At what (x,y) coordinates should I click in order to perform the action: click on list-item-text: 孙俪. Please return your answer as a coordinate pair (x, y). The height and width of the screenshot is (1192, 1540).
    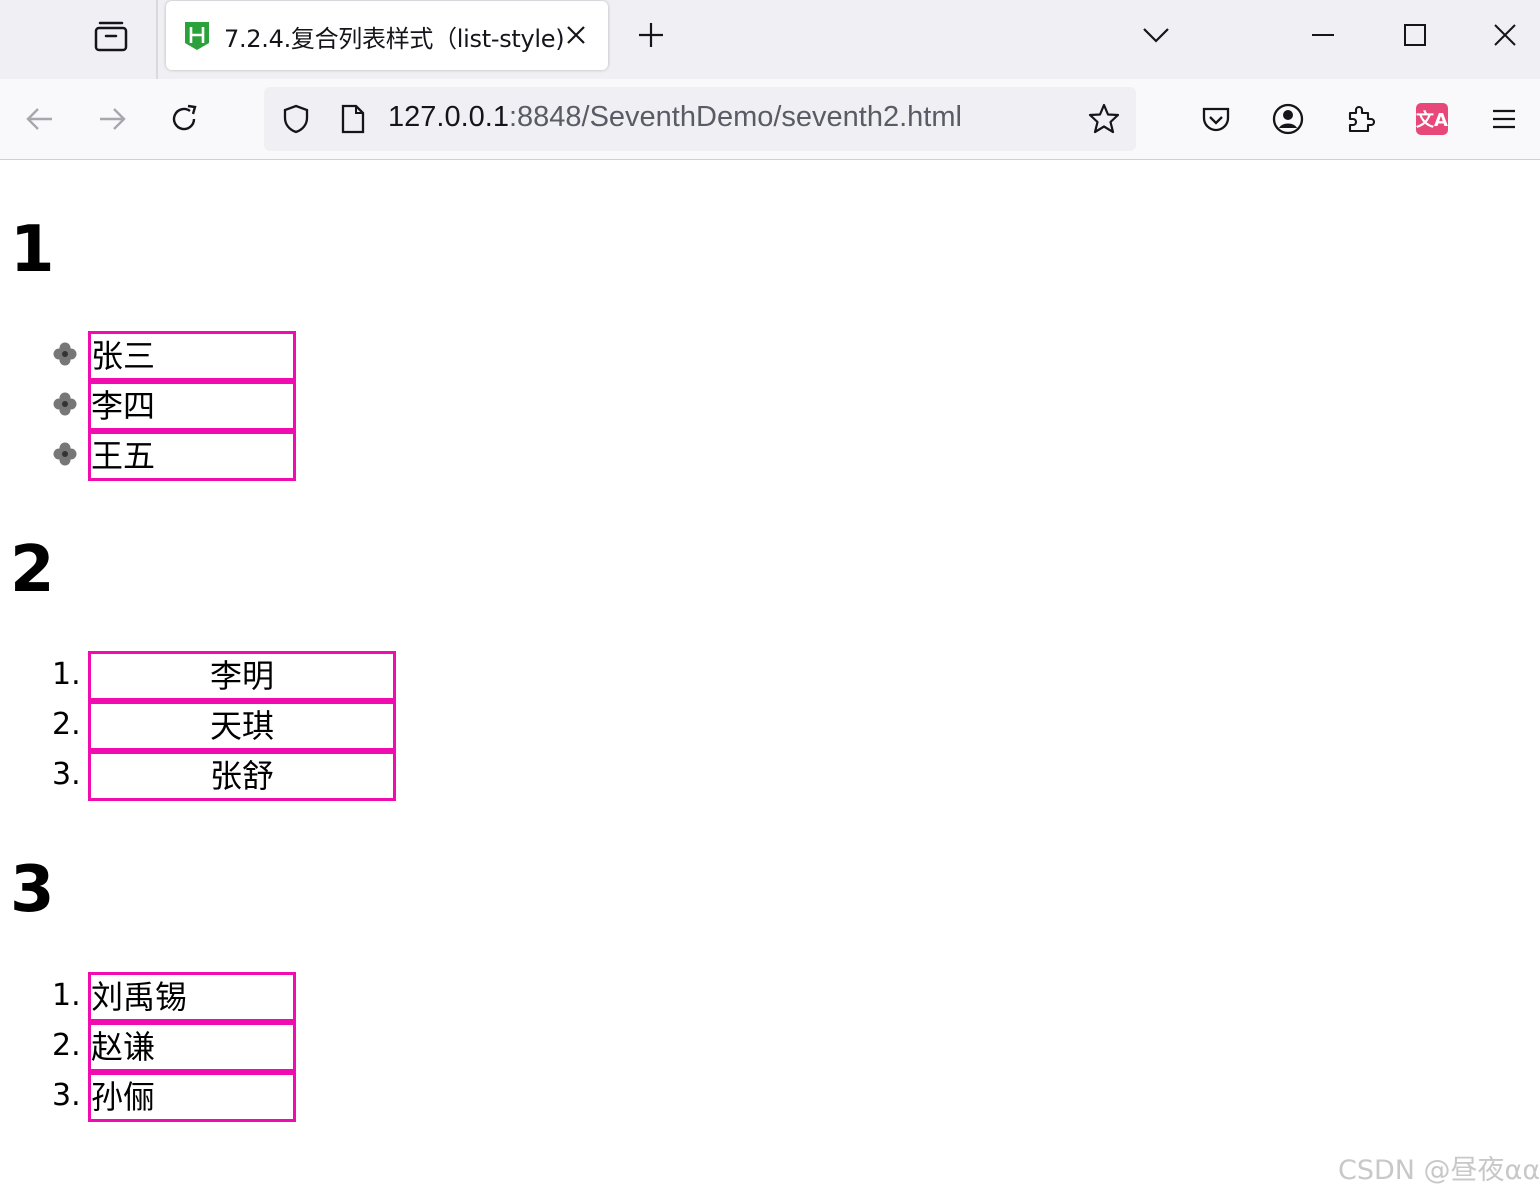
    Looking at the image, I should click on (192, 1097).